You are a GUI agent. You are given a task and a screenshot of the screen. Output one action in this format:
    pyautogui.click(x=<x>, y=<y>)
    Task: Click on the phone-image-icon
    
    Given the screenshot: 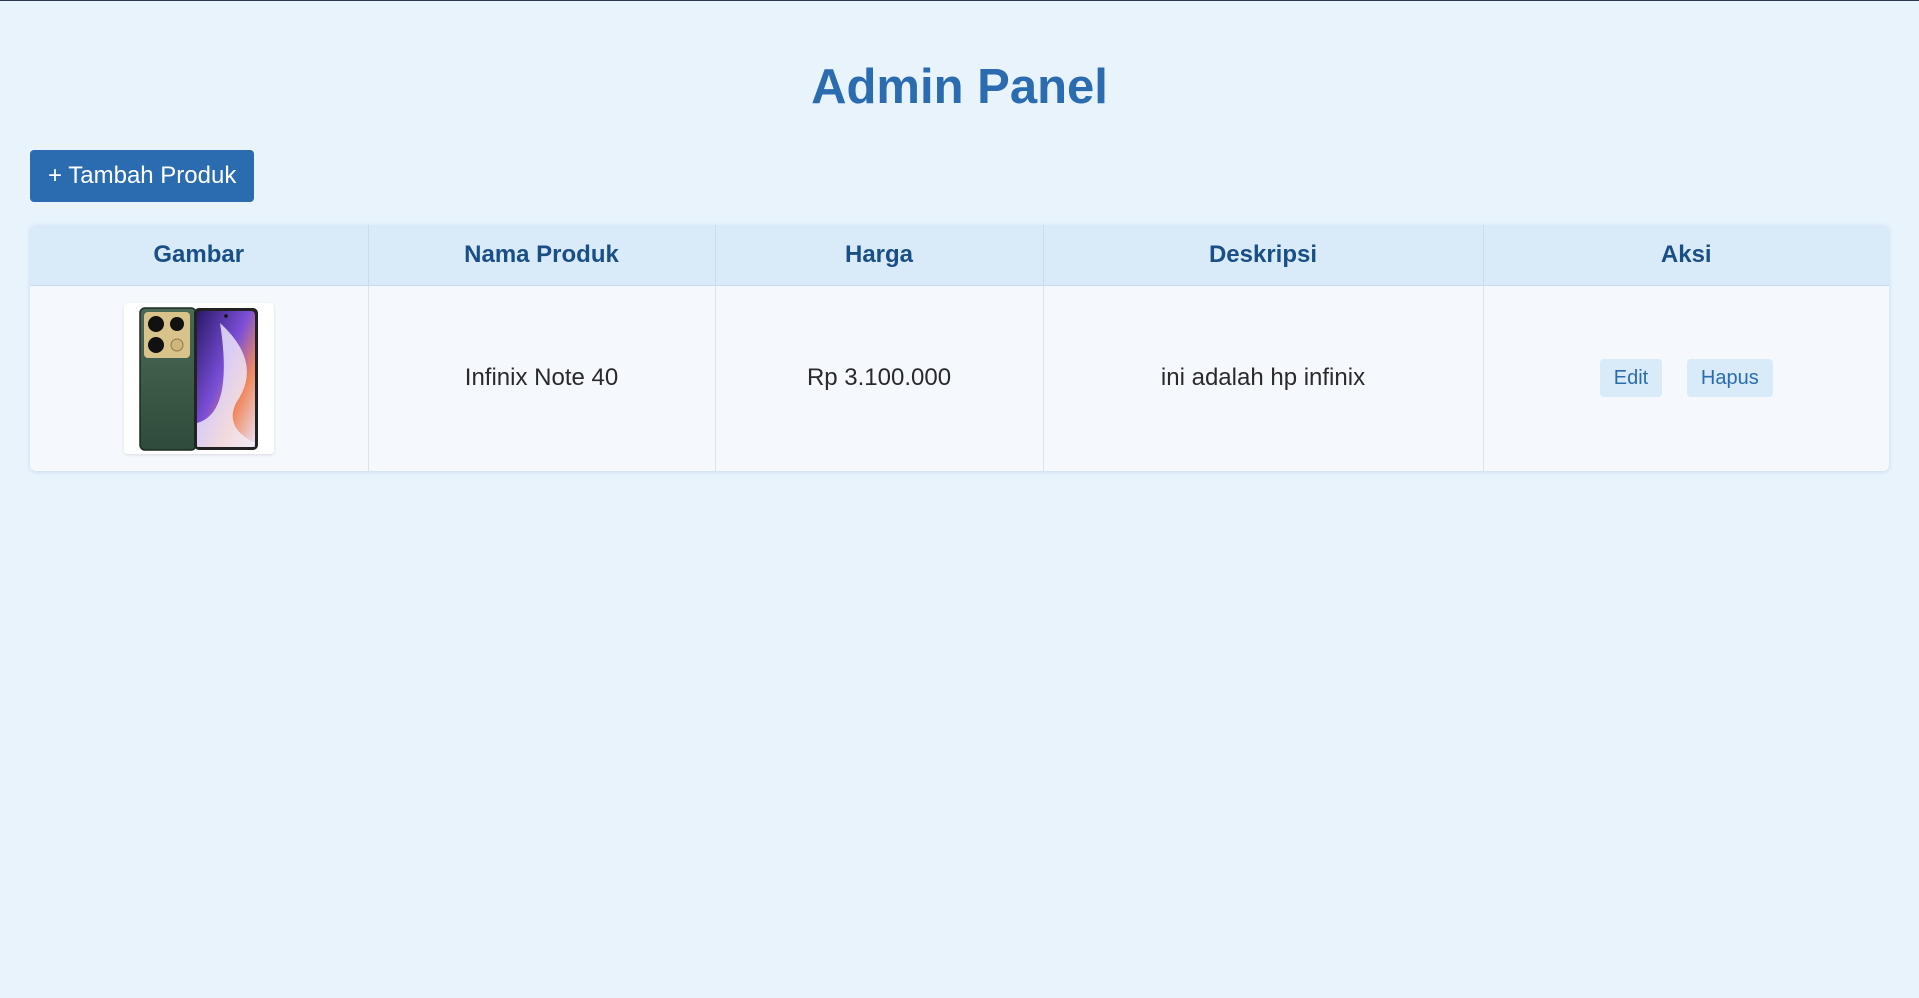 What is the action you would take?
    pyautogui.click(x=198, y=379)
    